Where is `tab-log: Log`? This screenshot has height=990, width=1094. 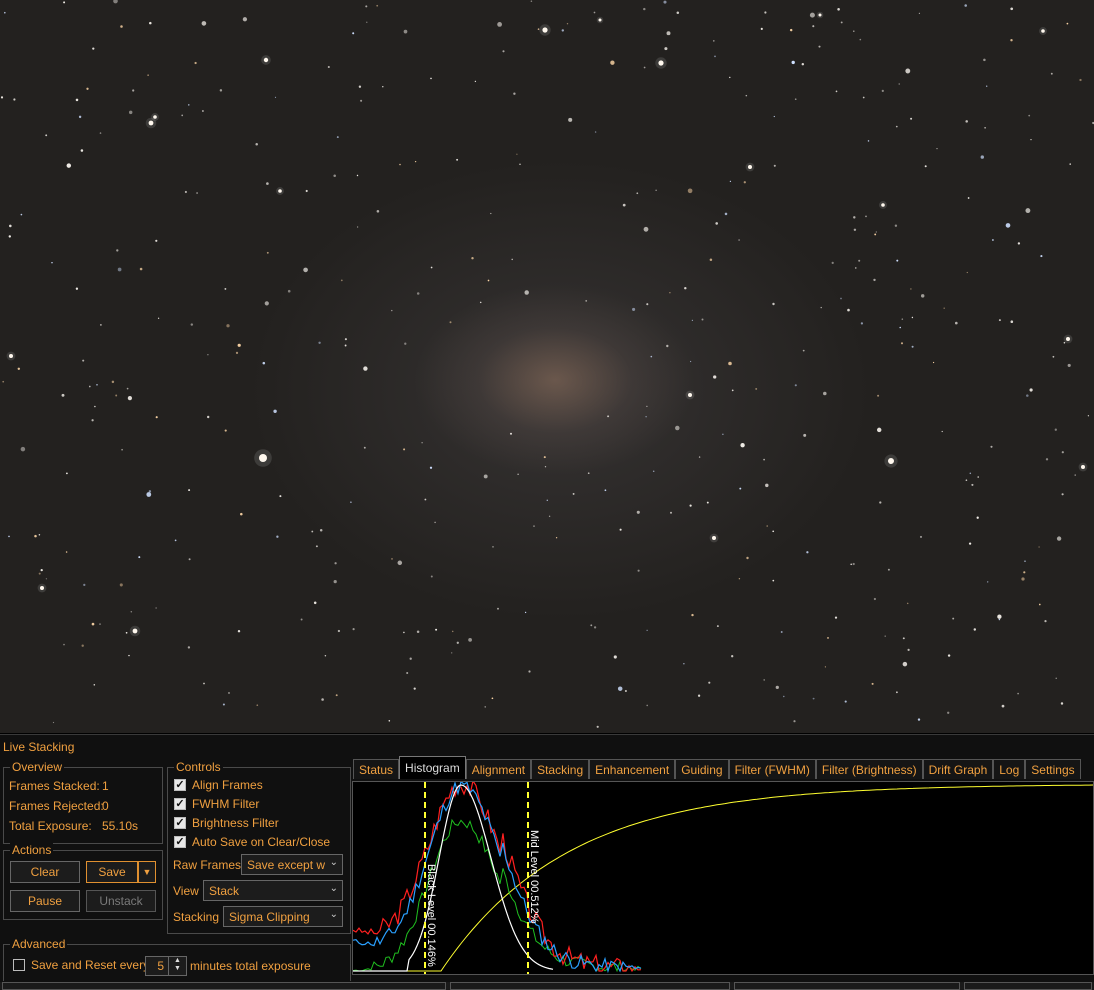 tab-log: Log is located at coordinates (1009, 769).